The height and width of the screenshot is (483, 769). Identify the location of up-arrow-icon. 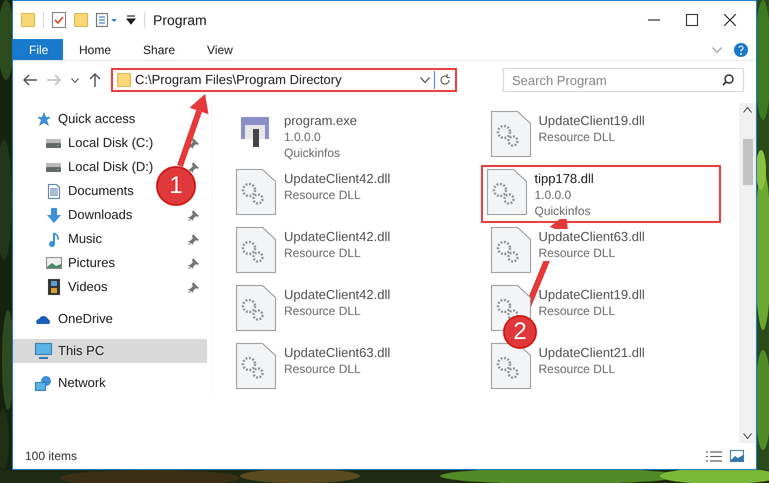
(95, 80).